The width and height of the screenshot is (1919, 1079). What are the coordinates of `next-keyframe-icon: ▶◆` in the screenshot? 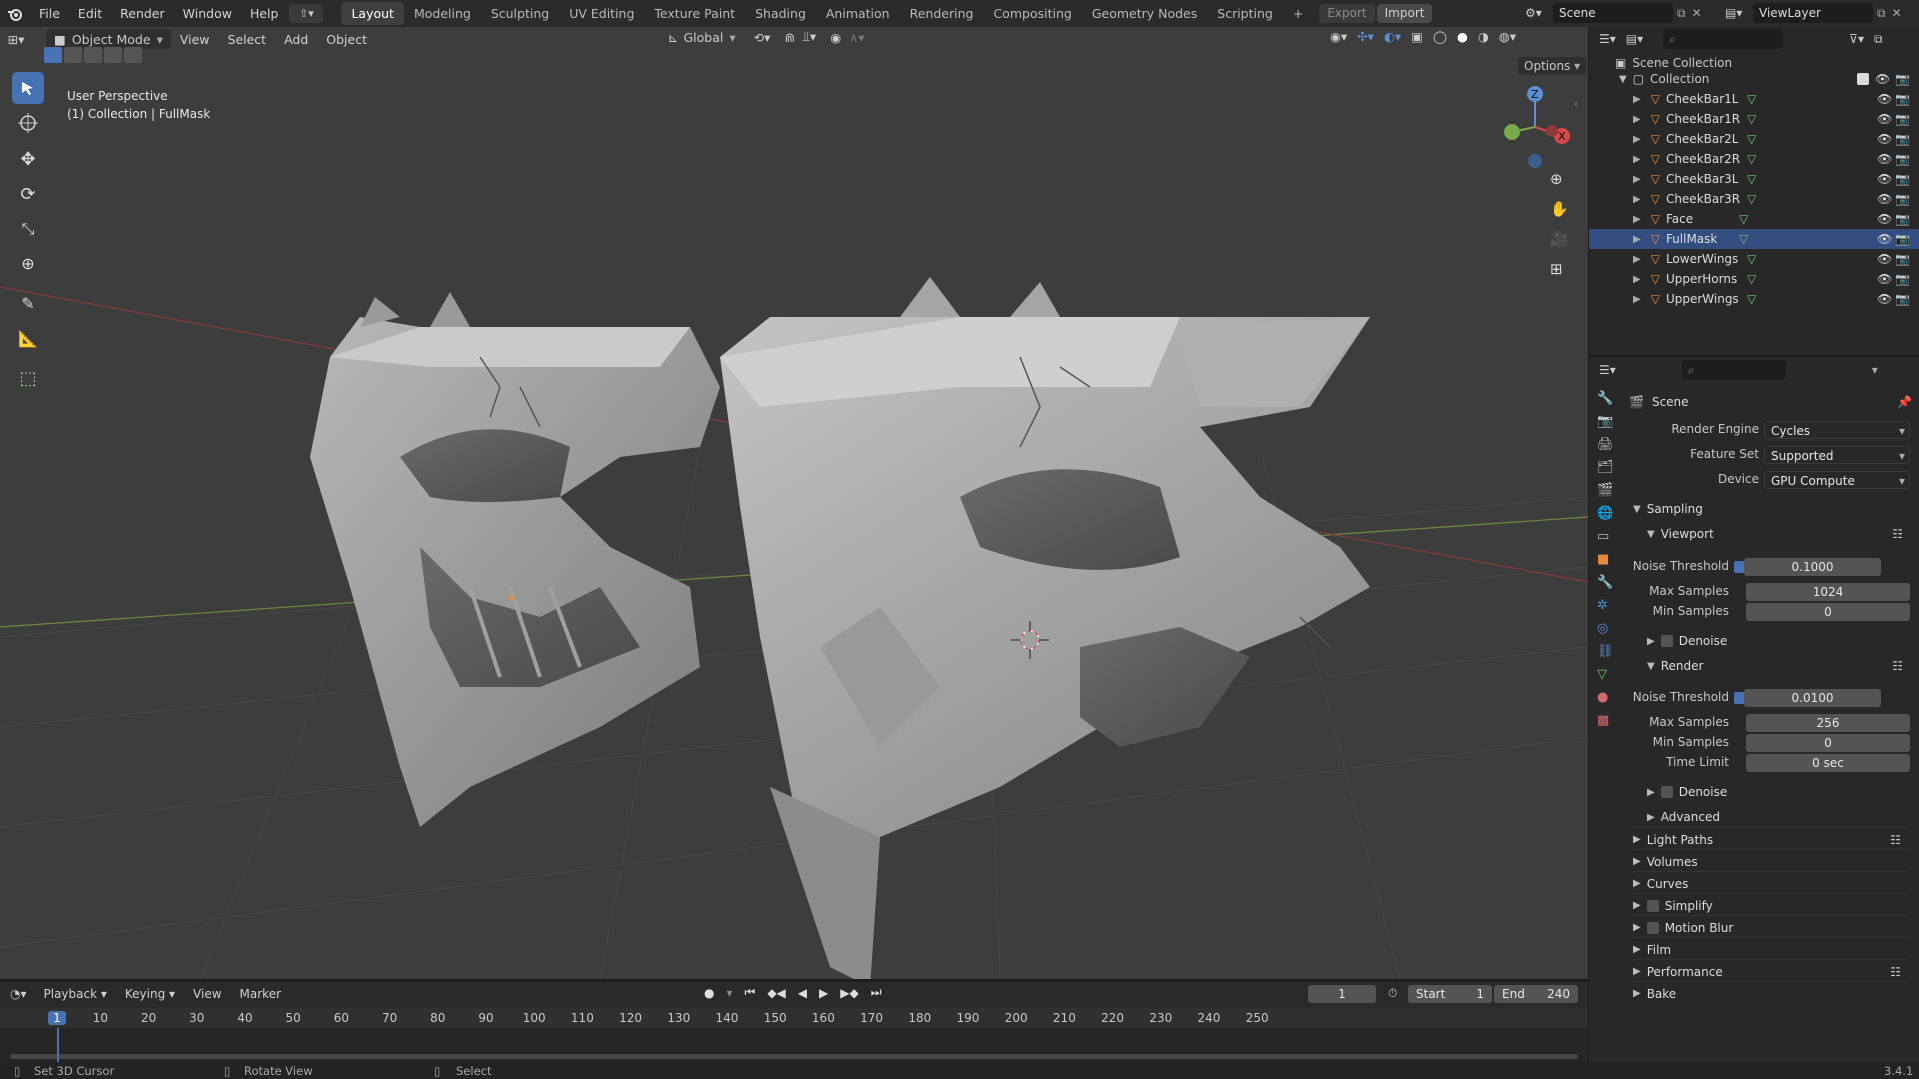 It's located at (849, 993).